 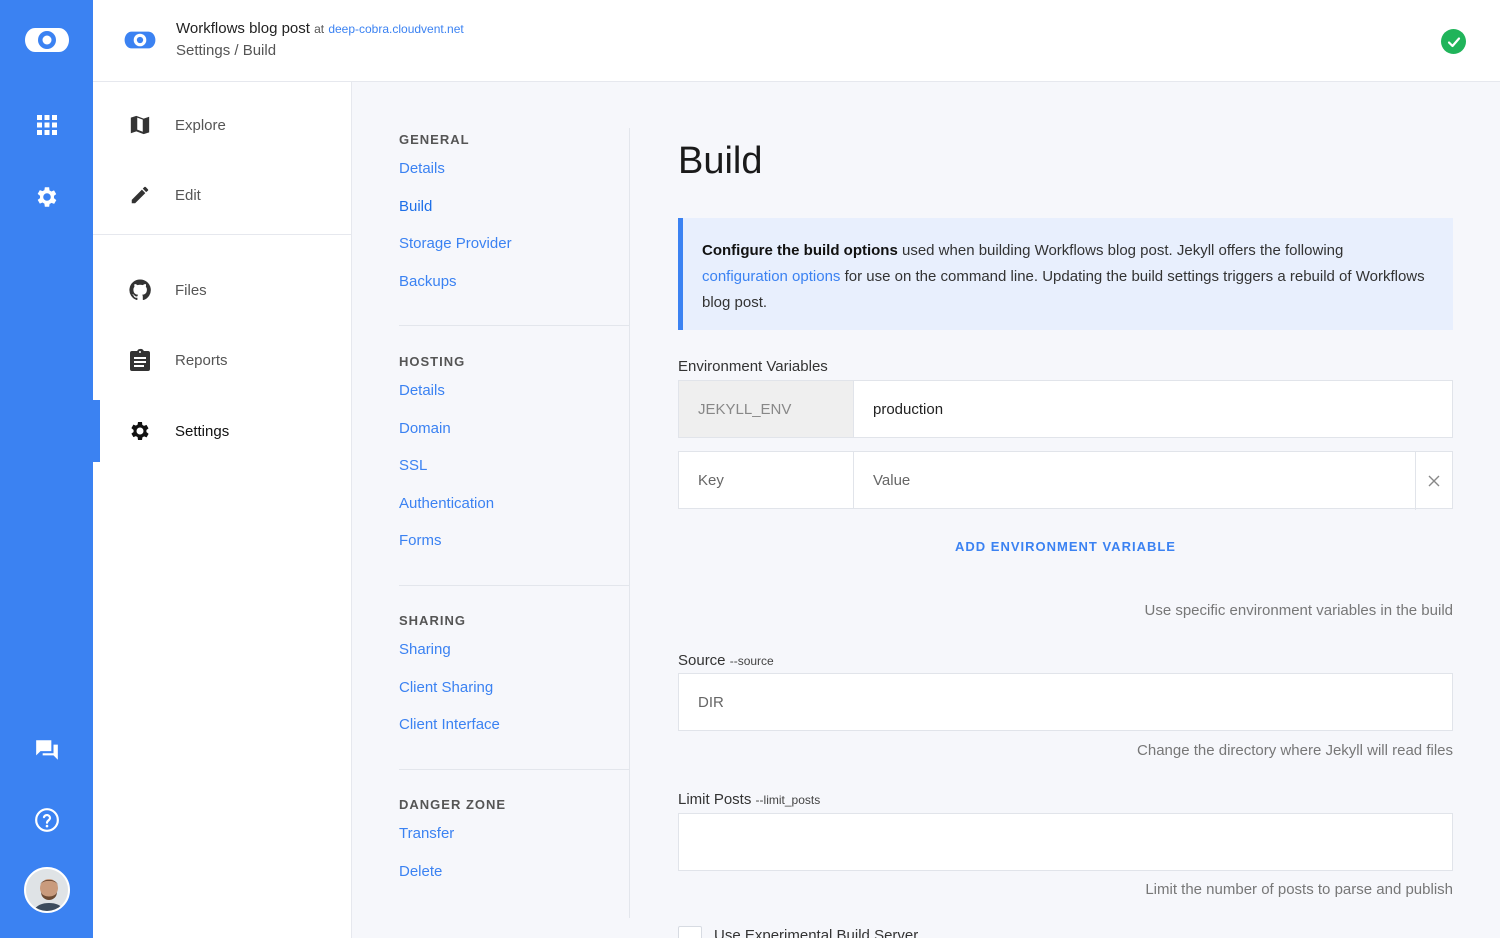 What do you see at coordinates (766, 480) in the screenshot?
I see `new-env-key-input: Key` at bounding box center [766, 480].